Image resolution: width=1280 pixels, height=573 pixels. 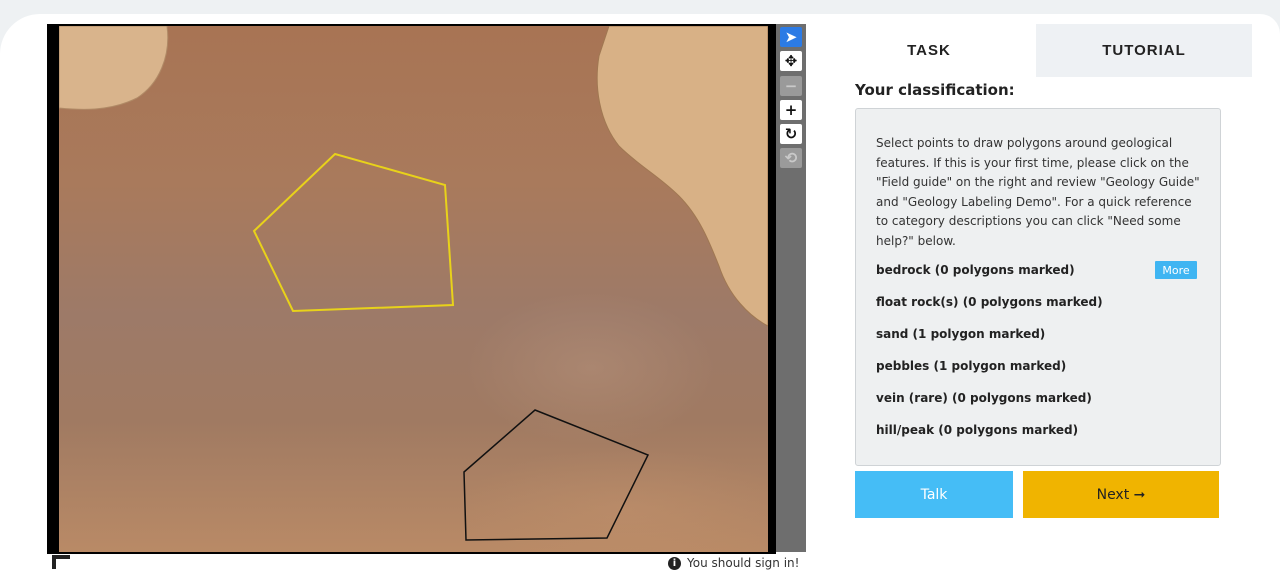 I want to click on choice-float-rock: float rock(s) (0 polygons marked), so click(x=989, y=302).